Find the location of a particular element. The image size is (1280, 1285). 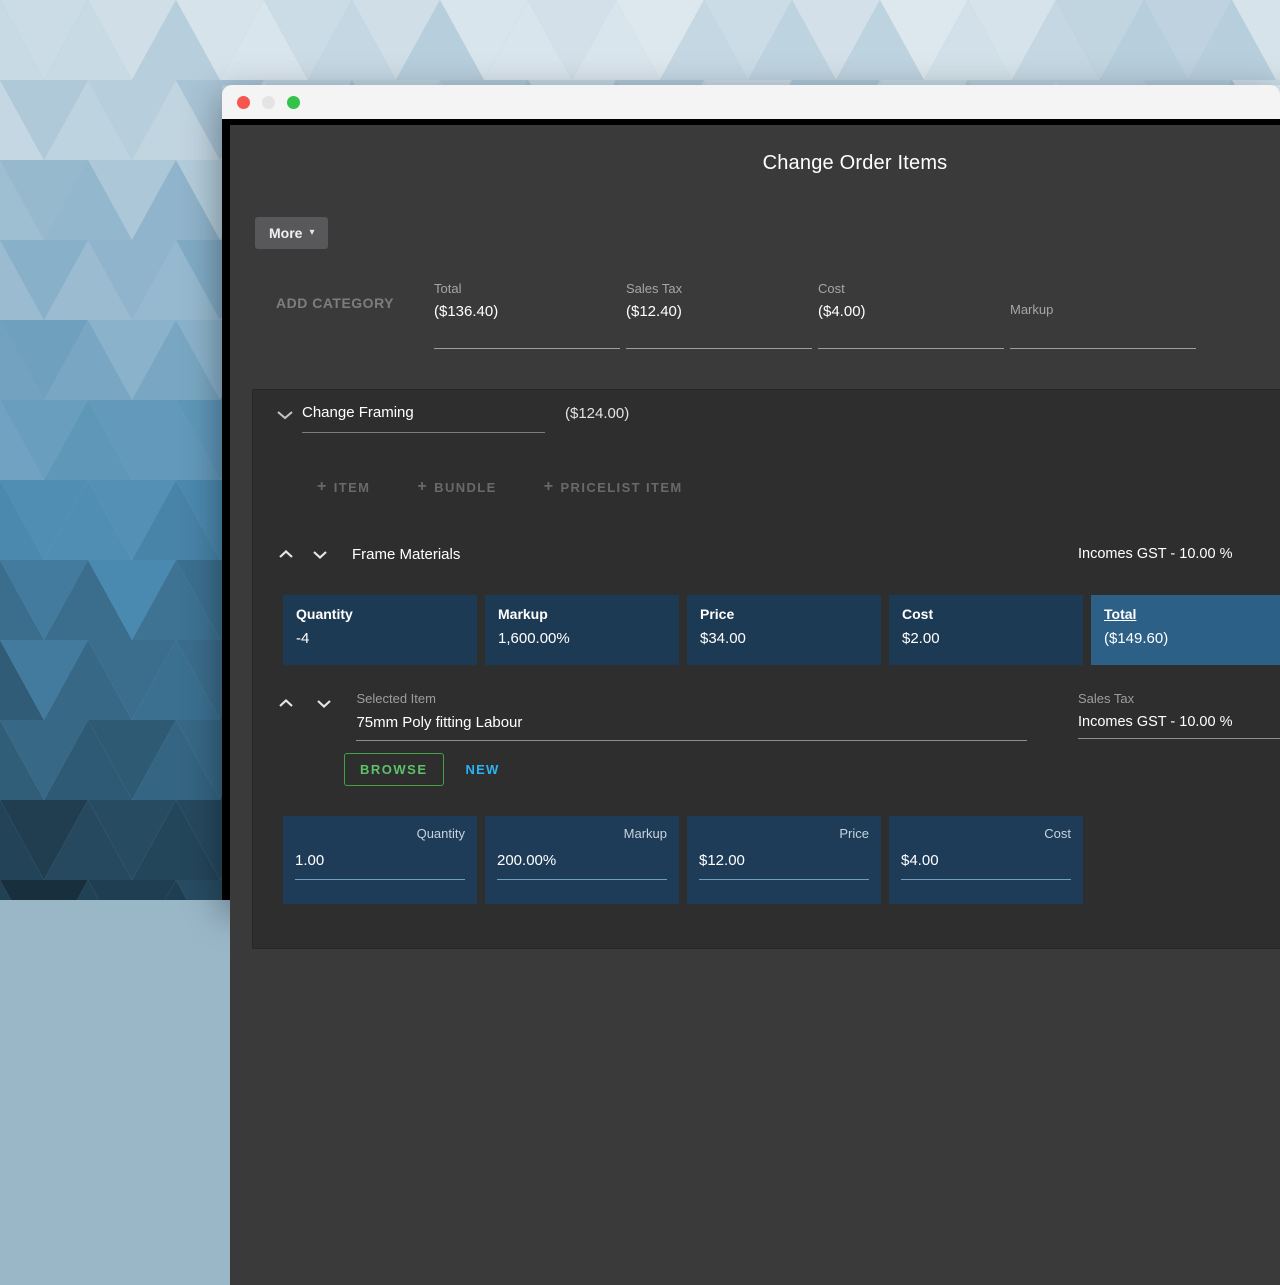

summary-field-label: Total is located at coordinates (527, 288).